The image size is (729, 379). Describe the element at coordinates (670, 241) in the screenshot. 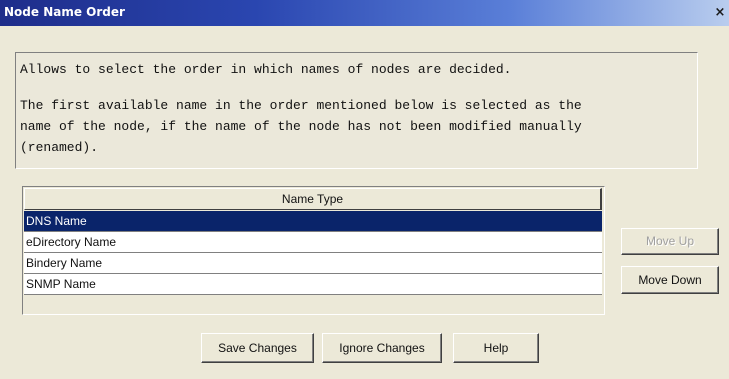

I see `move-up-button: Move Up` at that location.